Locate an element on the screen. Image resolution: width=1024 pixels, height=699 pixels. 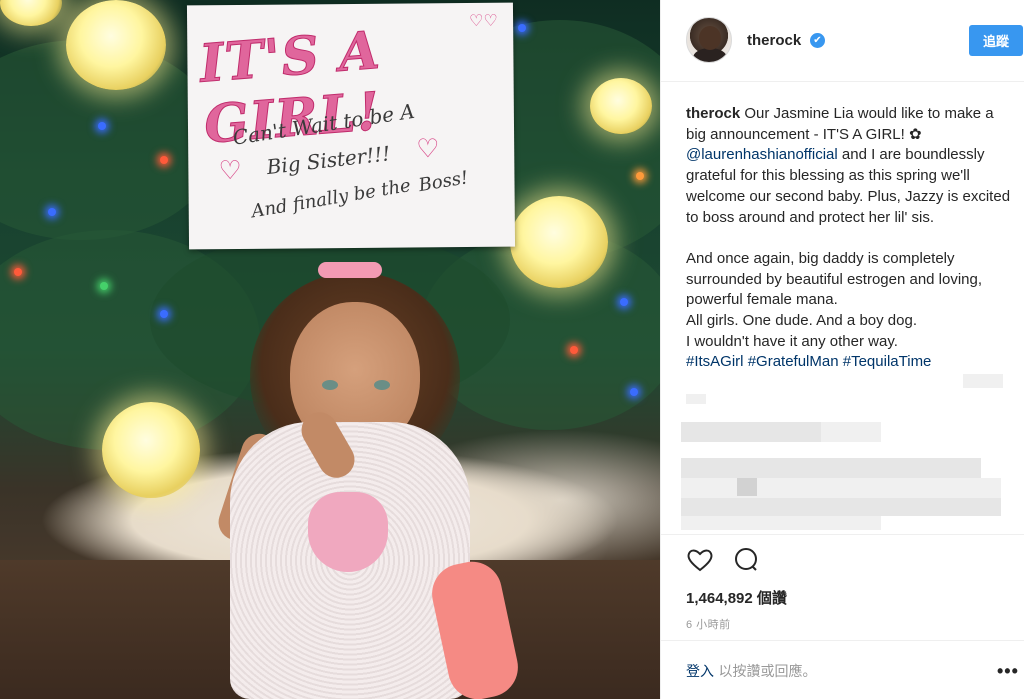
more-options-icon: ••• is located at coordinates (1008, 671).